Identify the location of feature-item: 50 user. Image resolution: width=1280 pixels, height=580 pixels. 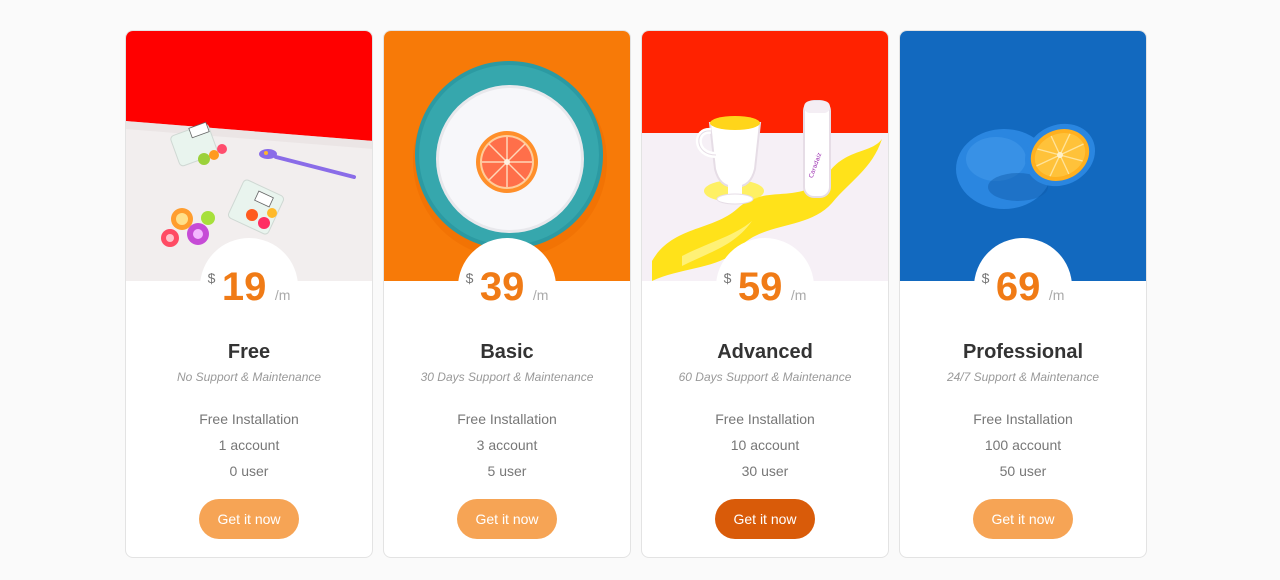
(1023, 471).